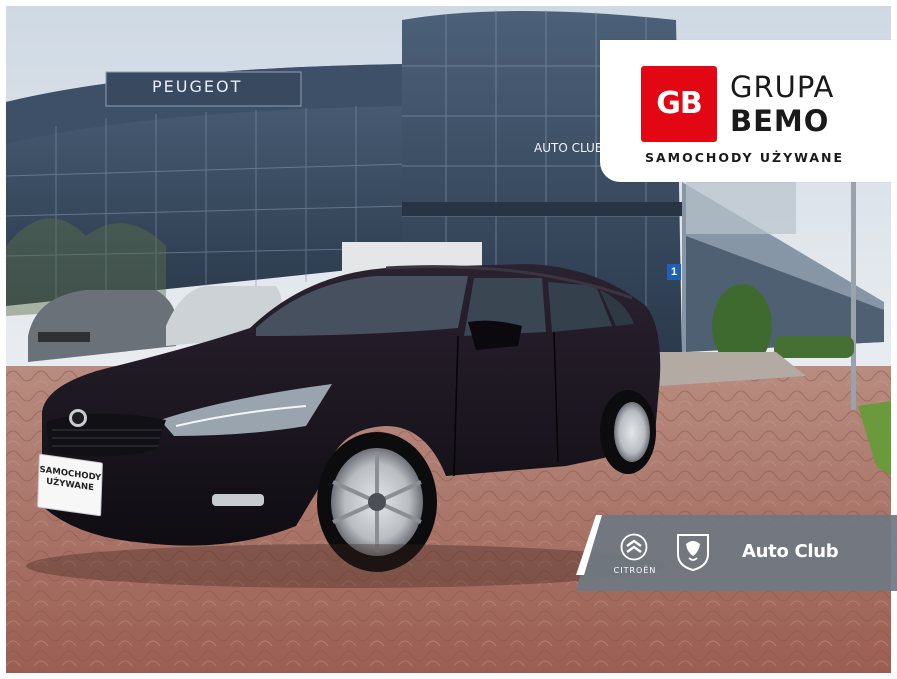 The height and width of the screenshot is (679, 897). Describe the element at coordinates (790, 551) in the screenshot. I see `banner-dealer-name: Auto Club` at that location.